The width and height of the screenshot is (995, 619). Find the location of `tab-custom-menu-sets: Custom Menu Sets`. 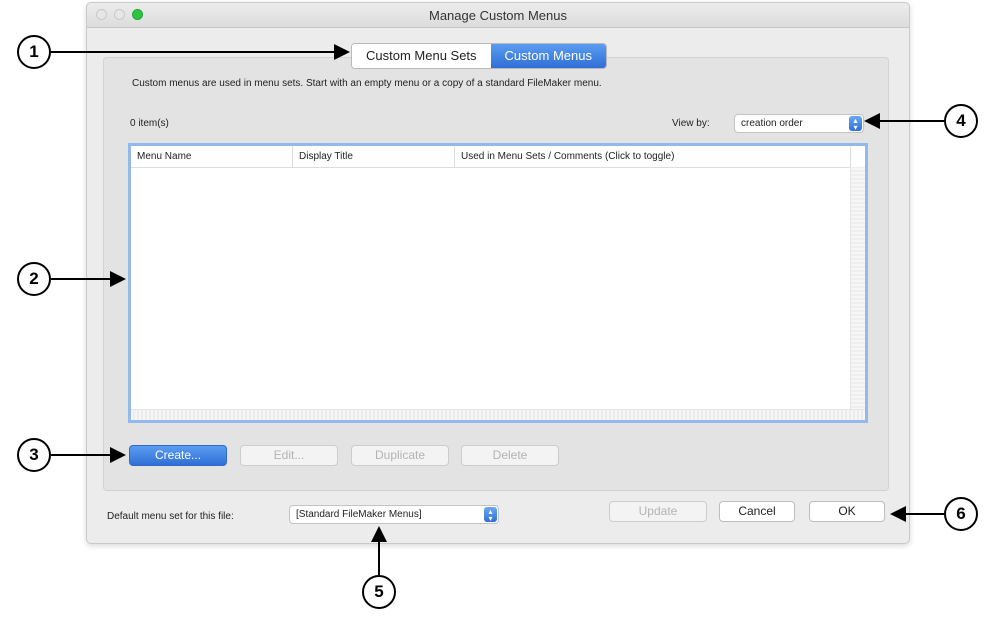

tab-custom-menu-sets: Custom Menu Sets is located at coordinates (421, 56).